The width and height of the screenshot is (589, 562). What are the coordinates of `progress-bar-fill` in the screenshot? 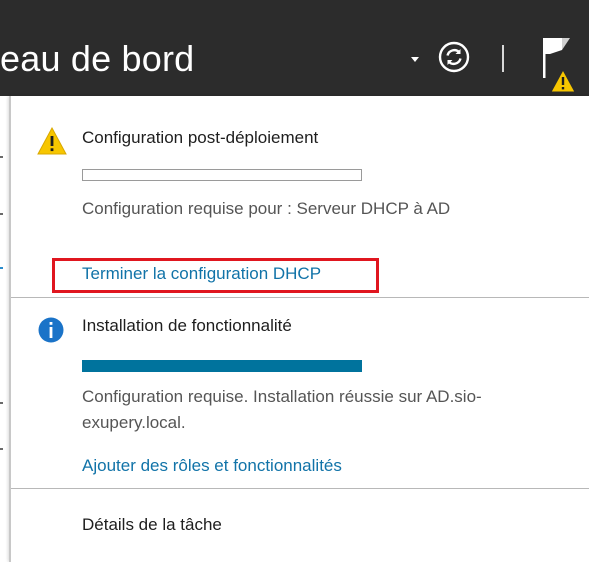 It's located at (222, 366).